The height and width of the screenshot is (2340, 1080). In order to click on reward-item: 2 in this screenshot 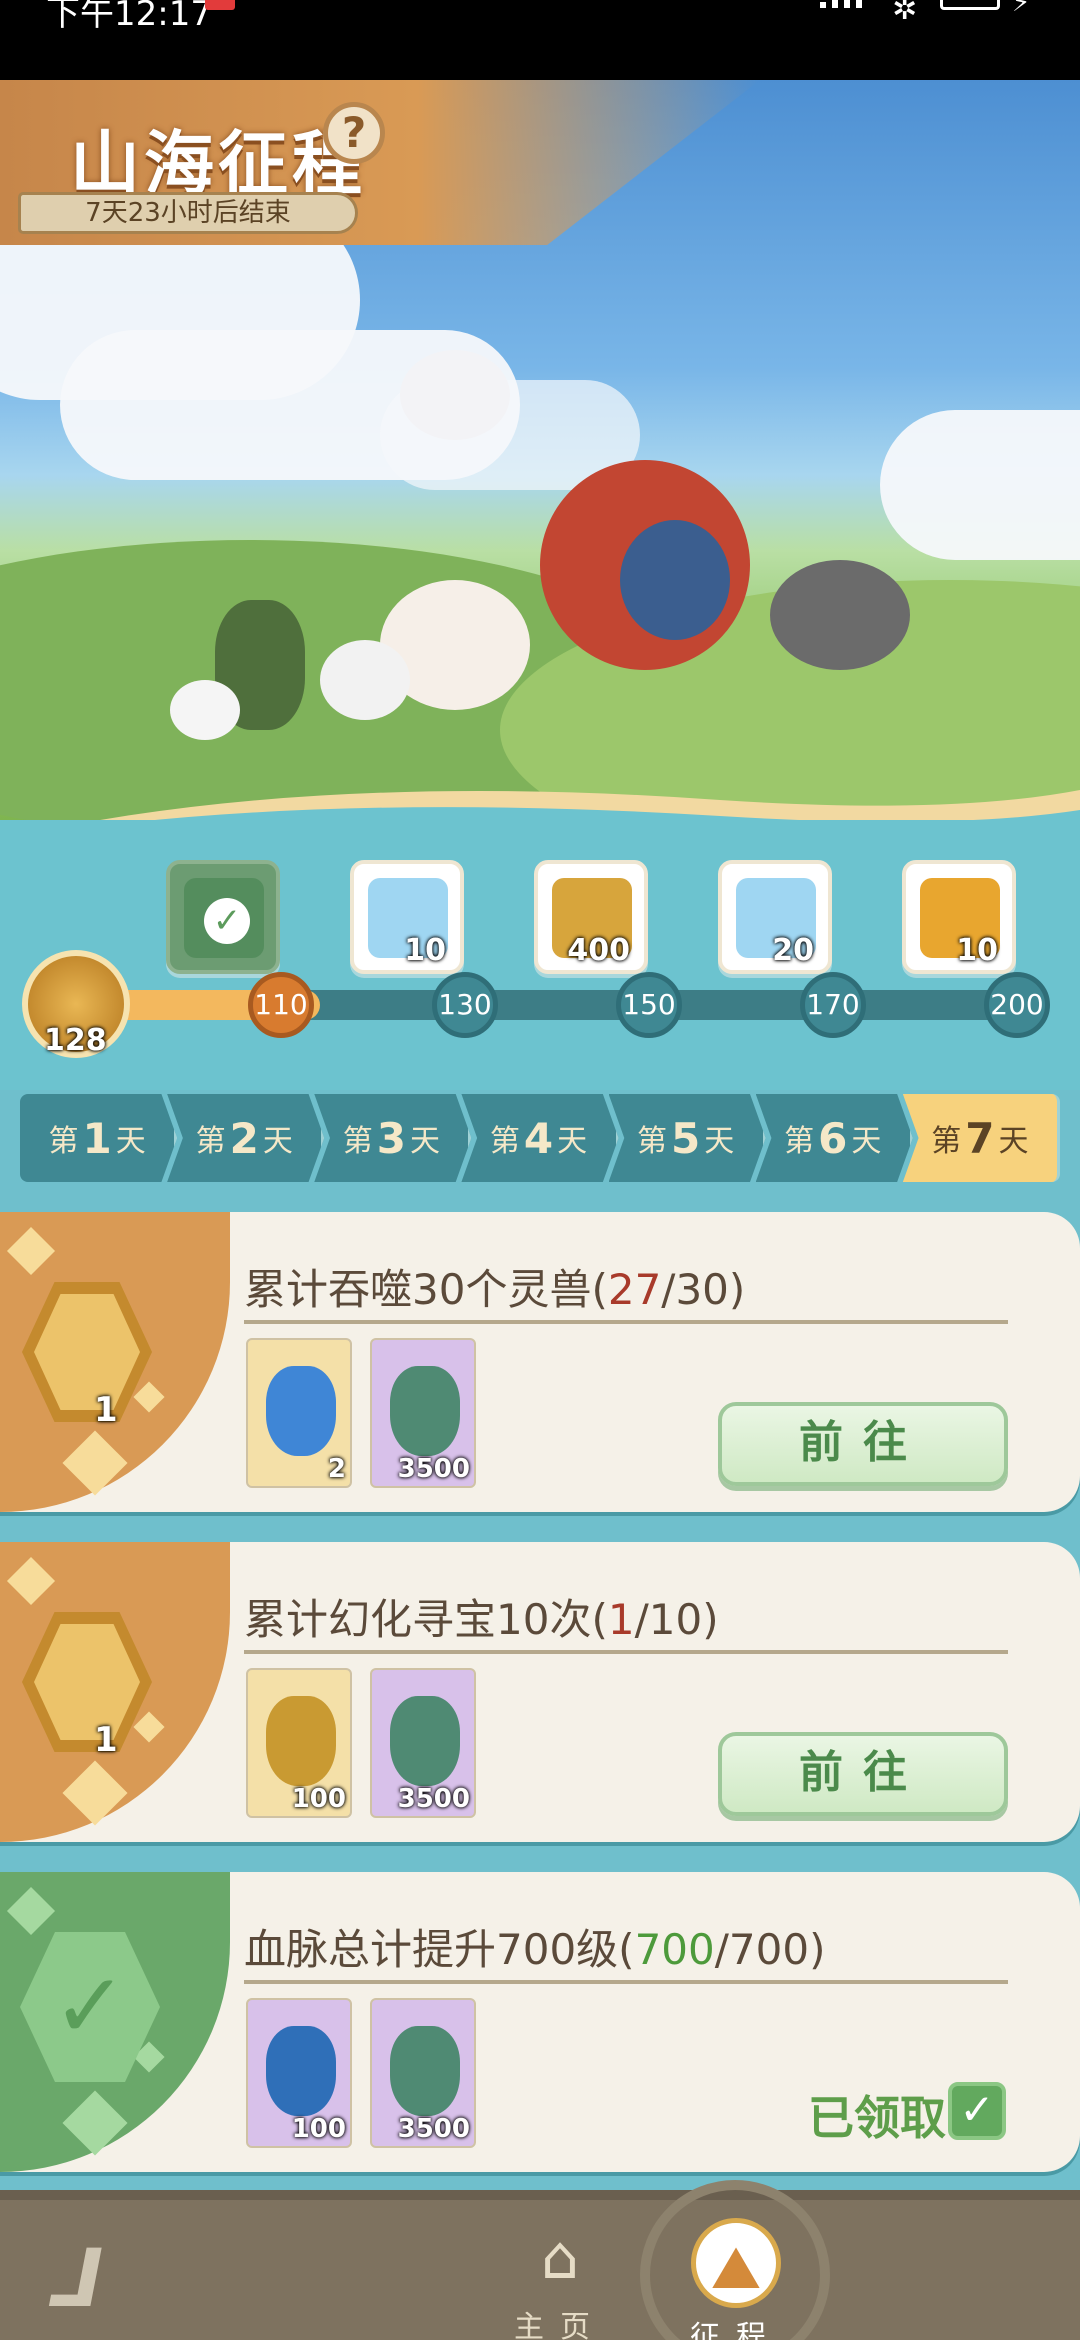, I will do `click(299, 1413)`.